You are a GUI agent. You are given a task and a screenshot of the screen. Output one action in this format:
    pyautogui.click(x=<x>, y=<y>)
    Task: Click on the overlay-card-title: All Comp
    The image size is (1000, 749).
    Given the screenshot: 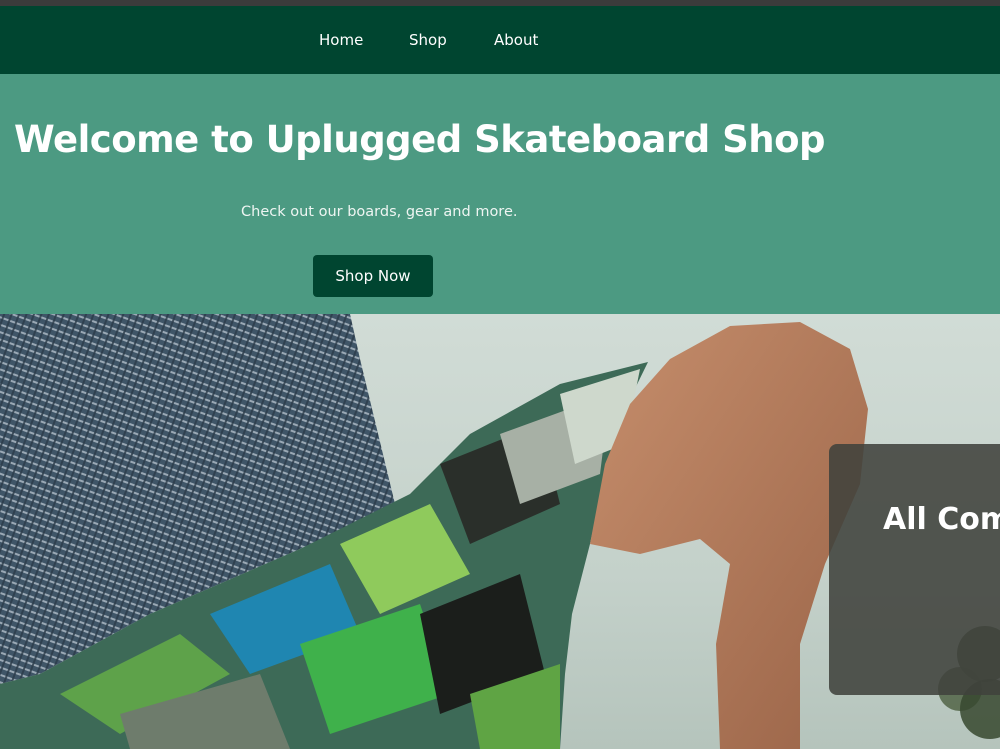 What is the action you would take?
    pyautogui.click(x=941, y=519)
    